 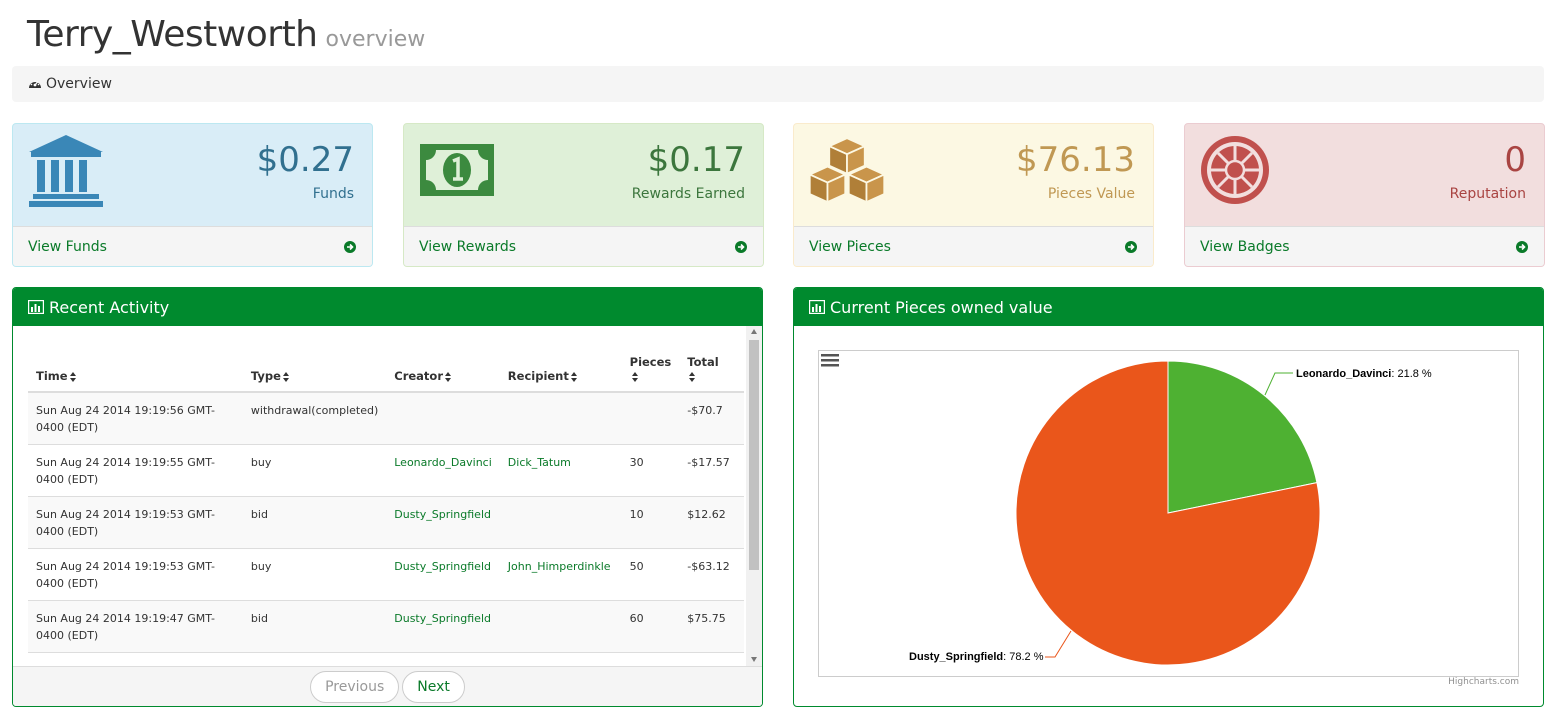 I want to click on column-header-time: Time, so click(x=135, y=359).